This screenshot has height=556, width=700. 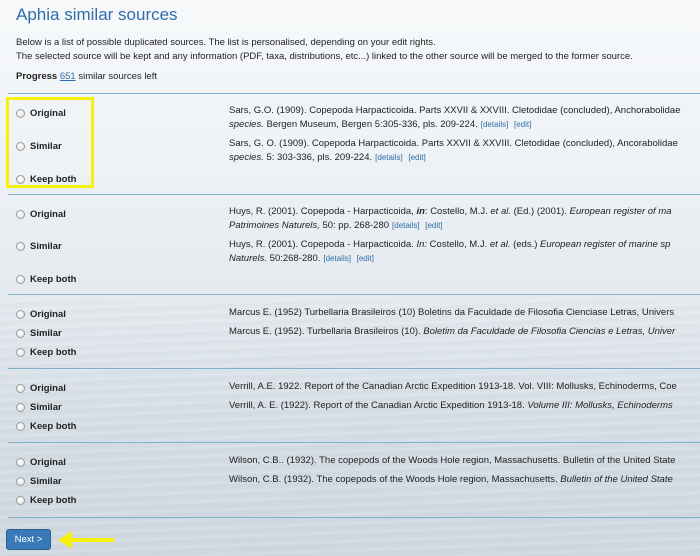 What do you see at coordinates (600, 405) in the screenshot?
I see `citation-italic: Volume III: Mollusks, Echinoderms` at bounding box center [600, 405].